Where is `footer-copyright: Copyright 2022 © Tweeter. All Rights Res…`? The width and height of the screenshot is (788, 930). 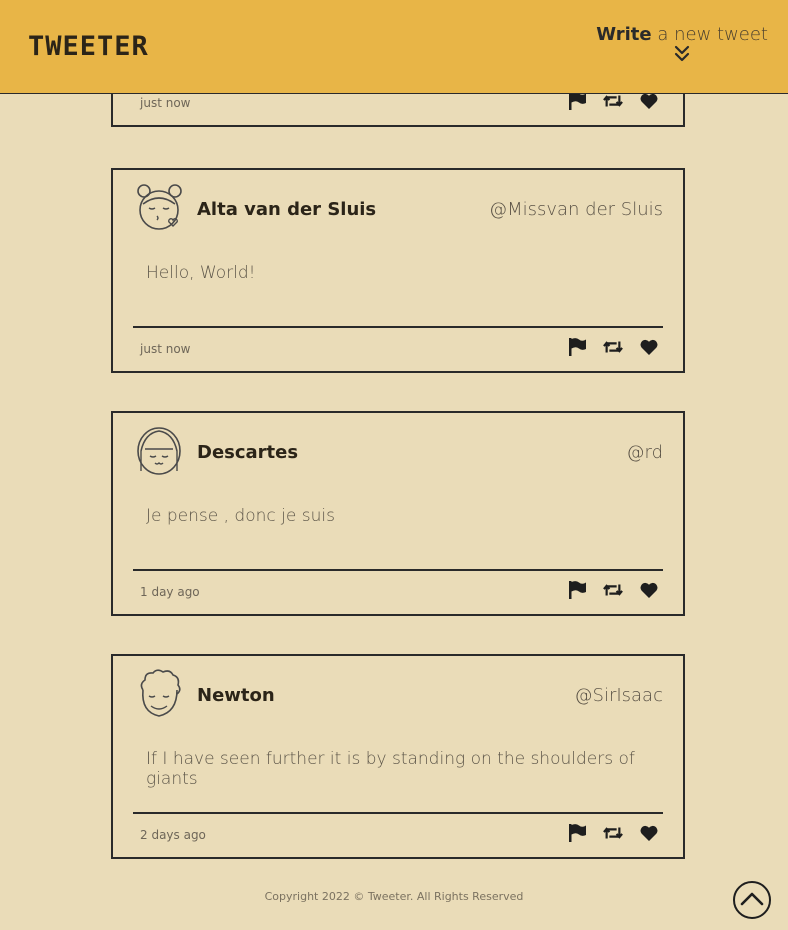
footer-copyright: Copyright 2022 © Tweeter. All Rights Res… is located at coordinates (394, 896).